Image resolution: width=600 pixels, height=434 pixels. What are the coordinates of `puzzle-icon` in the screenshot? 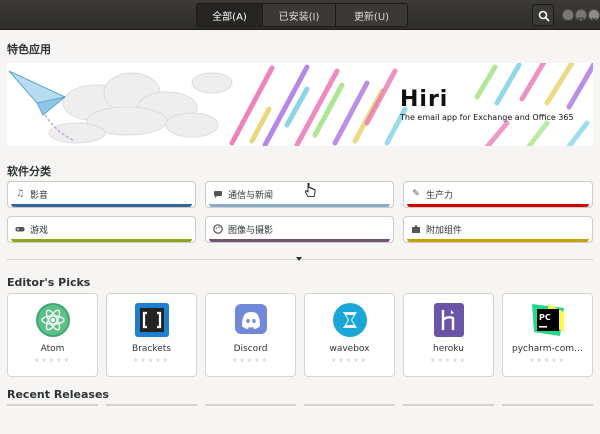 It's located at (416, 229).